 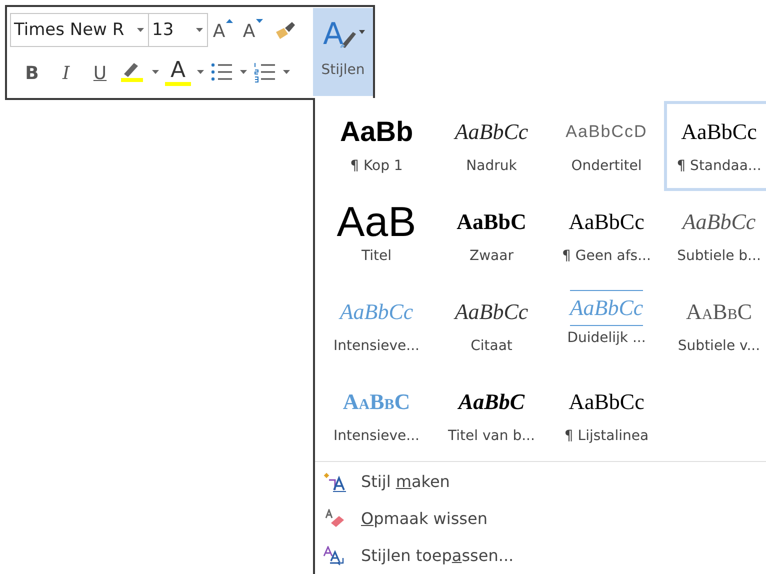 What do you see at coordinates (132, 72) in the screenshot?
I see `highlighter-icon` at bounding box center [132, 72].